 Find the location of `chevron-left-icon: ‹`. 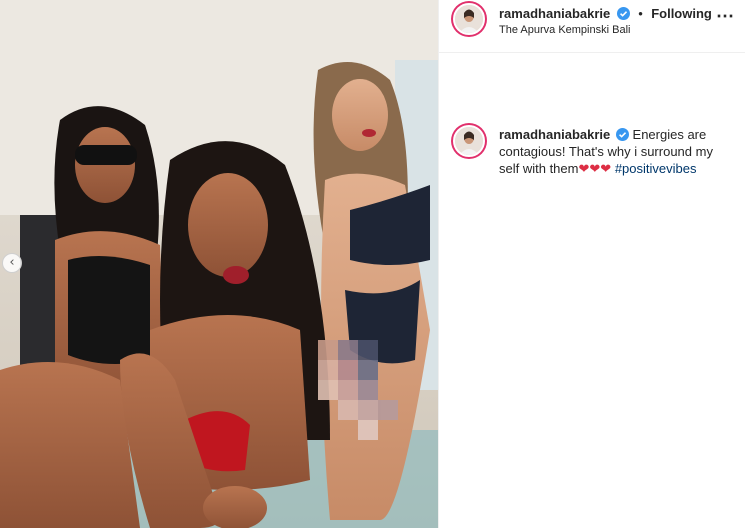

chevron-left-icon: ‹ is located at coordinates (12, 262).